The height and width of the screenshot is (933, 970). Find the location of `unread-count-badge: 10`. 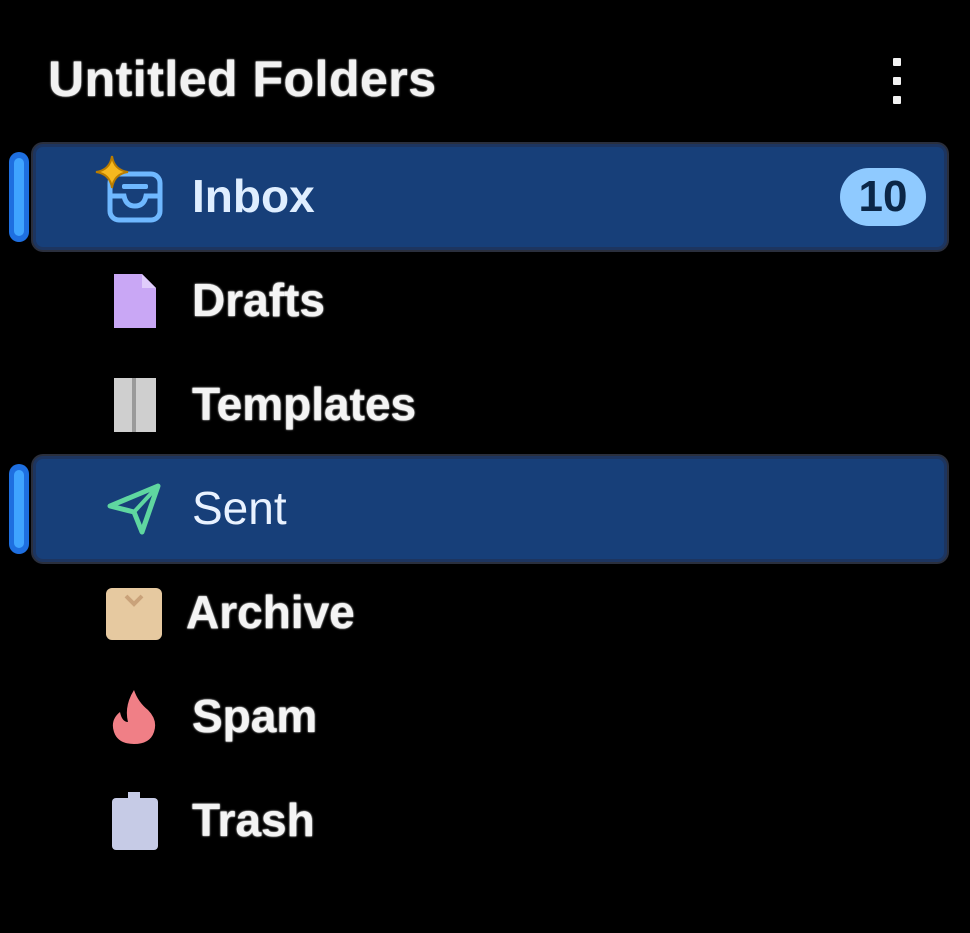

unread-count-badge: 10 is located at coordinates (883, 197).